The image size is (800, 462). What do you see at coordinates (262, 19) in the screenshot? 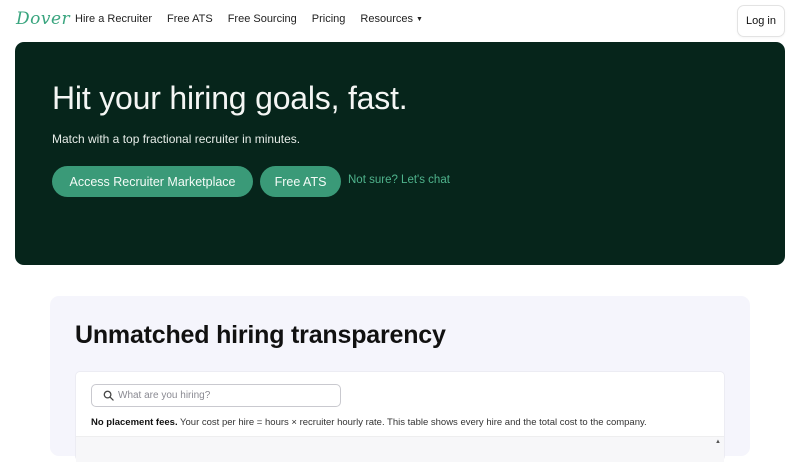
I see `nav-free-sourcing: Free Sourcing` at bounding box center [262, 19].